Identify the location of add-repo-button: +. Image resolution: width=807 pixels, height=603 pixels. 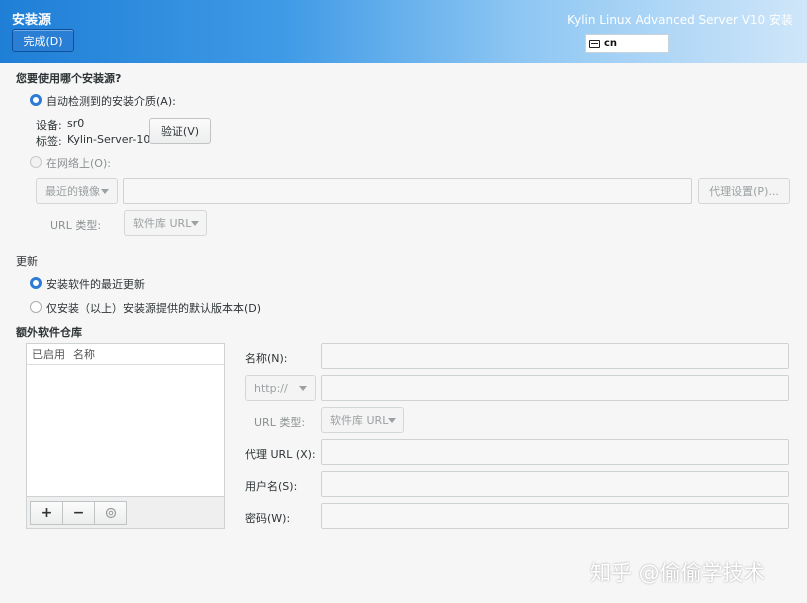
(46, 513).